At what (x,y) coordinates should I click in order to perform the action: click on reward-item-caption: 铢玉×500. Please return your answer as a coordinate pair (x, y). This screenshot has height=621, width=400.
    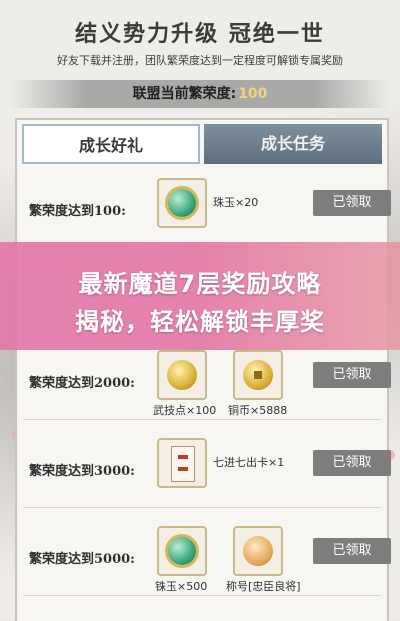
    Looking at the image, I should click on (181, 586).